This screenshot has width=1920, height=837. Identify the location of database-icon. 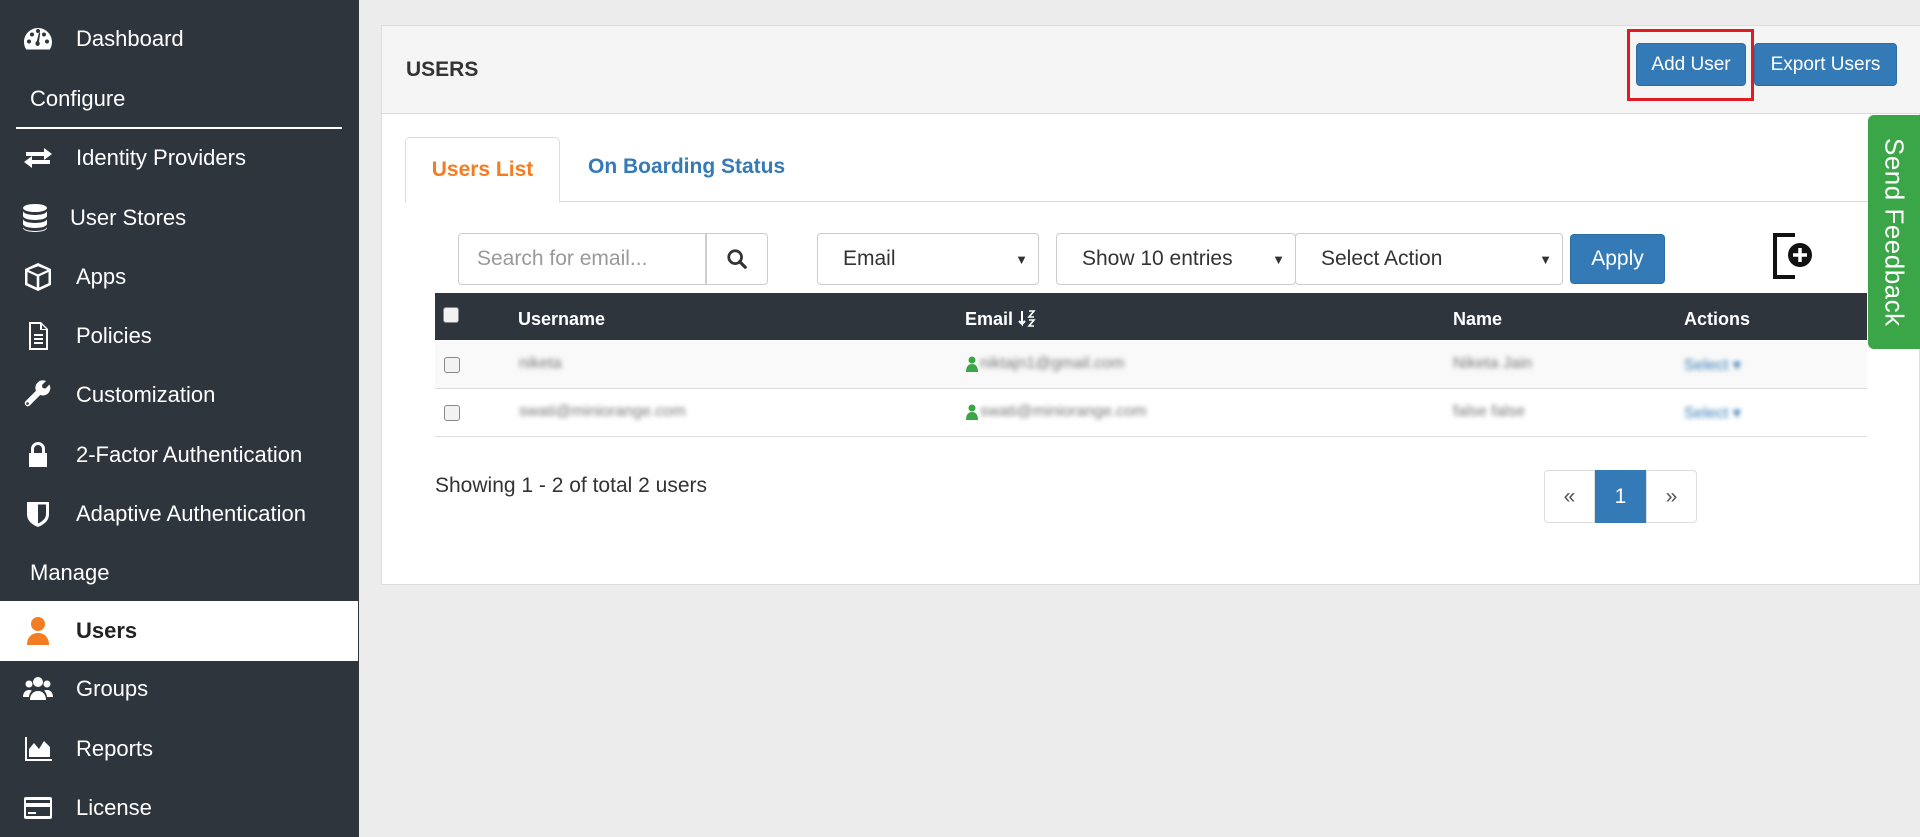
(35, 218).